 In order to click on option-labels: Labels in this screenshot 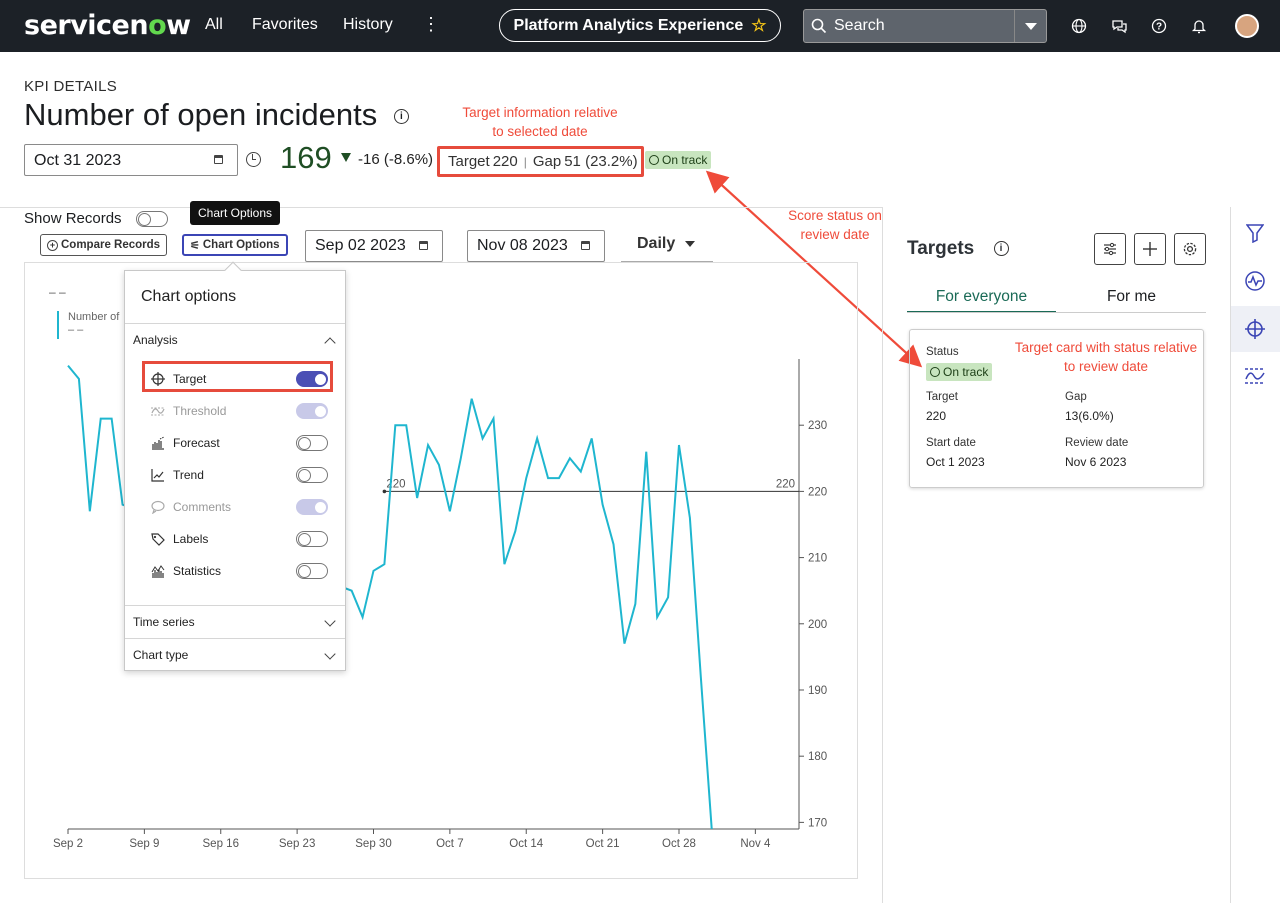, I will do `click(239, 539)`.